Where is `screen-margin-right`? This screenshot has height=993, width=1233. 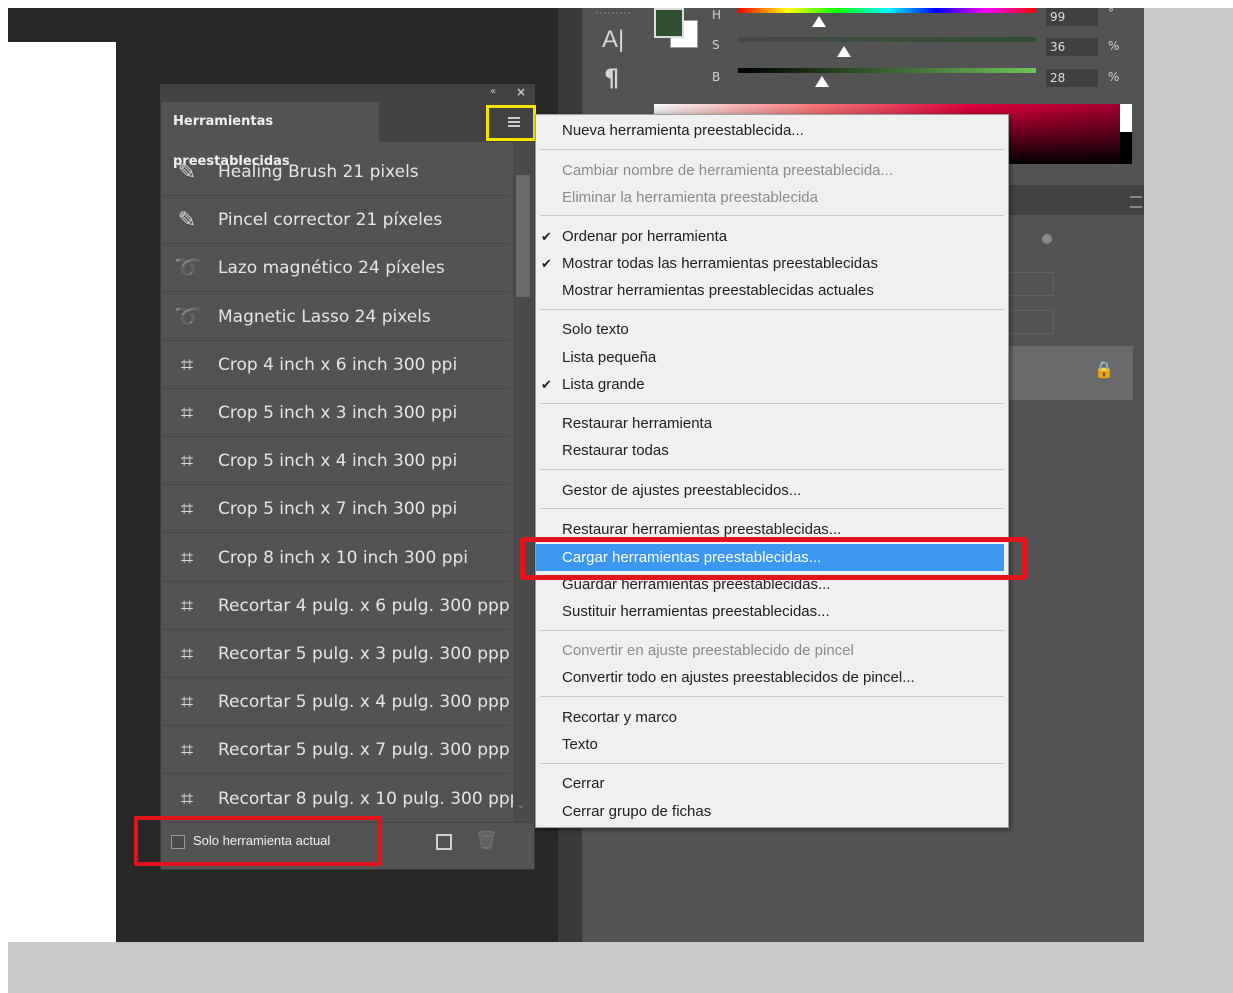 screen-margin-right is located at coordinates (1188, 475).